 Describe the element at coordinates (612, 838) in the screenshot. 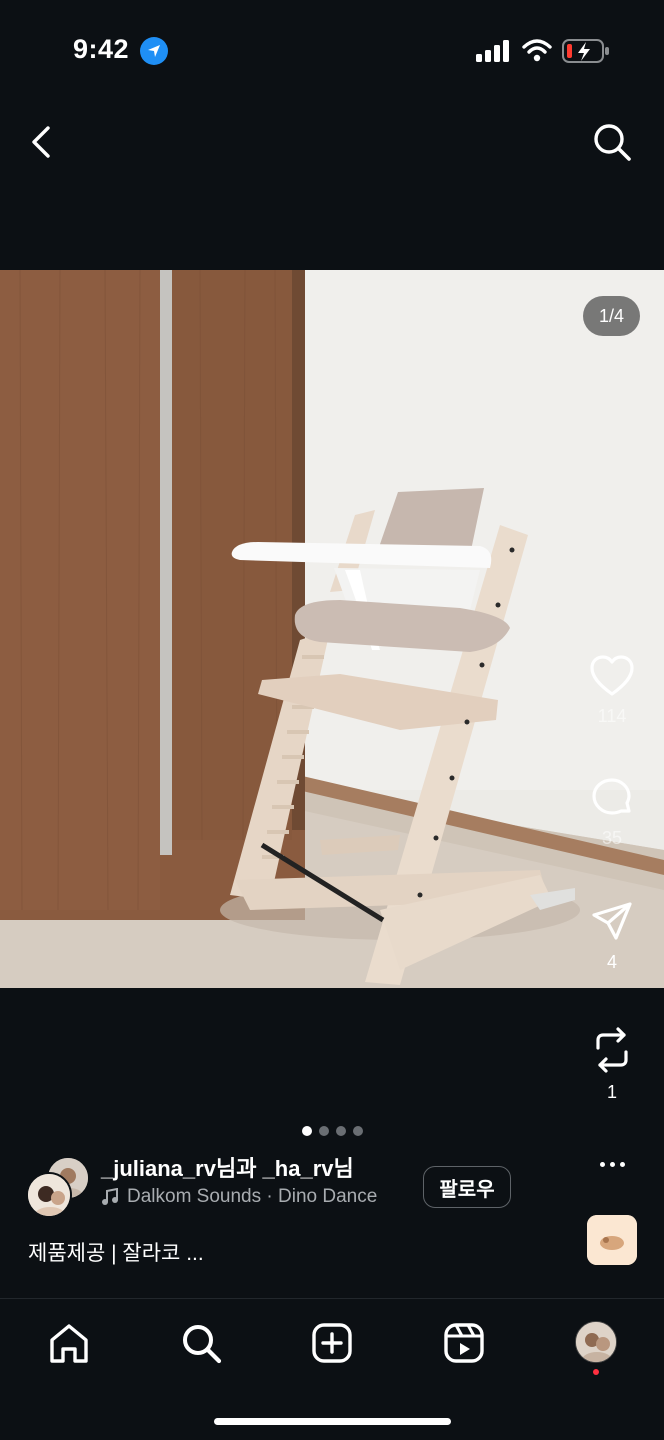

I see `comment-count: 35` at that location.